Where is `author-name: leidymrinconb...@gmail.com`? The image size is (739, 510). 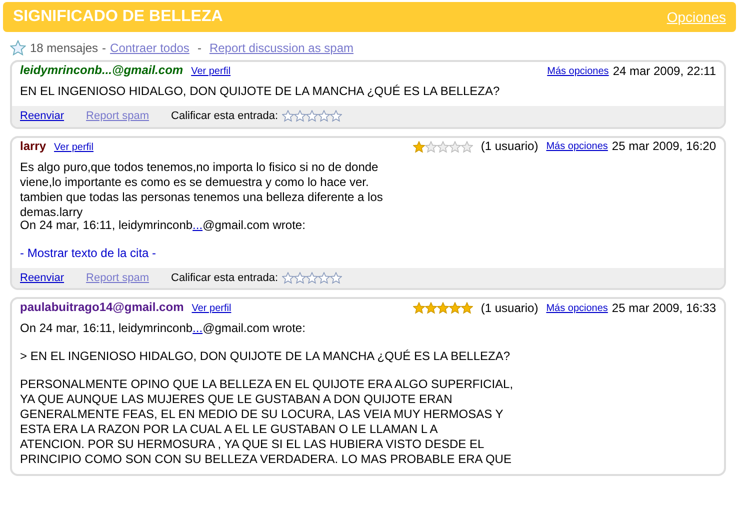
author-name: leidymrinconb...@gmail.com is located at coordinates (102, 70).